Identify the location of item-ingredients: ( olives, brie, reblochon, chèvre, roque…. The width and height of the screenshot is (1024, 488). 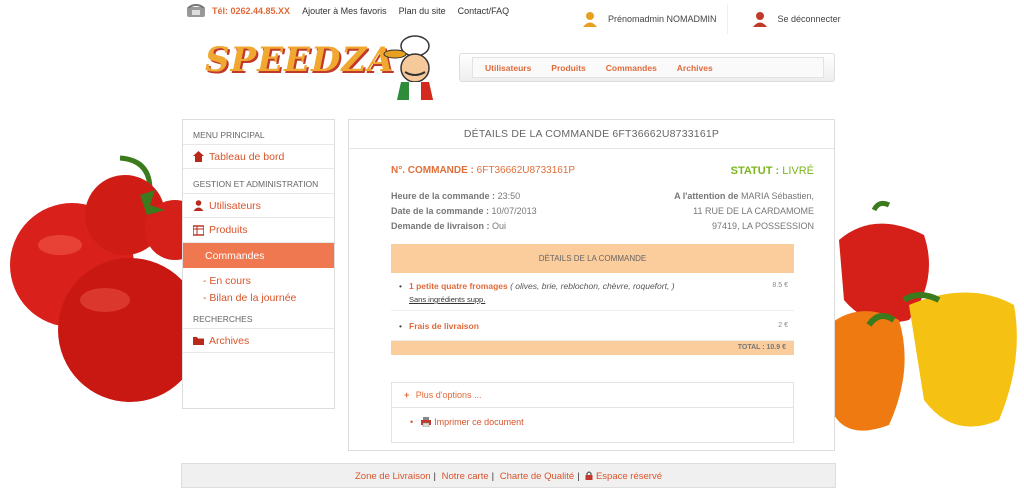
(592, 286).